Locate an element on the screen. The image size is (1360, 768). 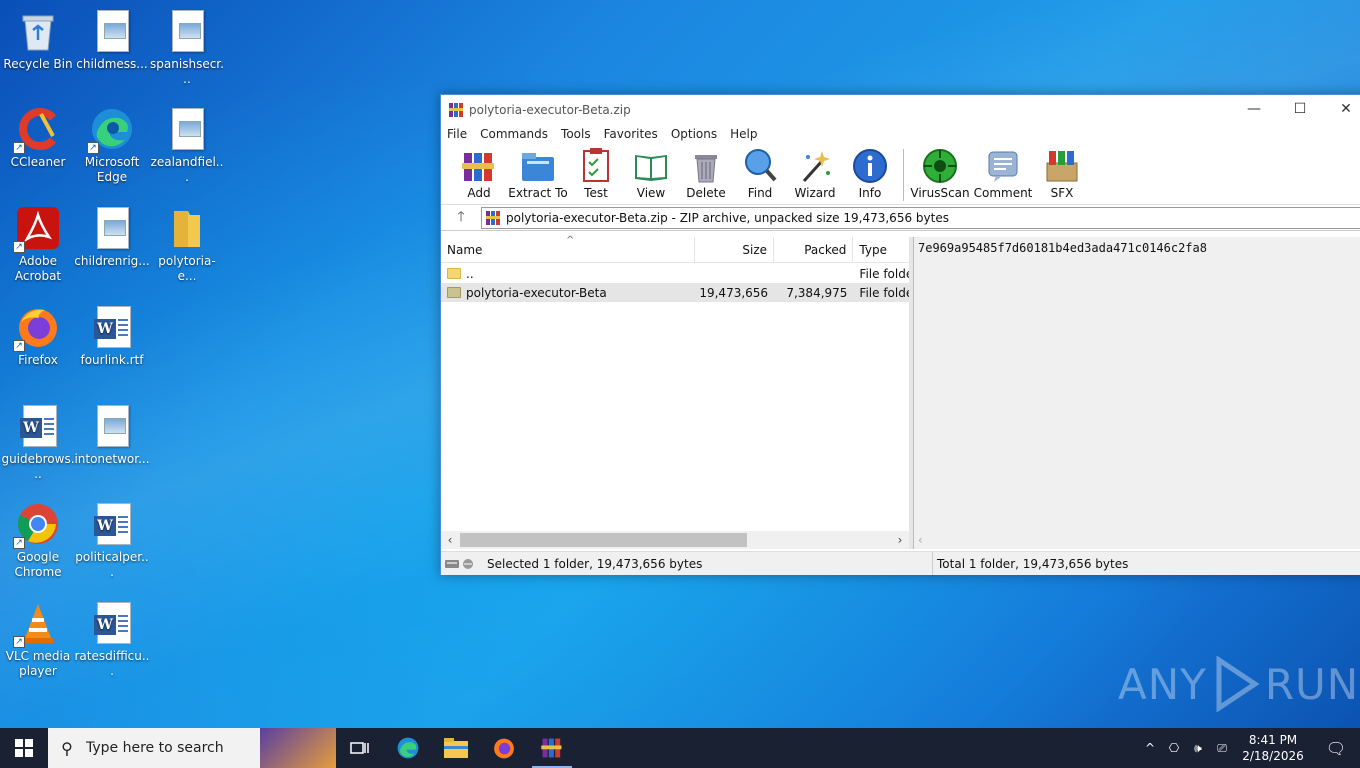
horizontal-scrollbar: ‹ › is located at coordinates (675, 540).